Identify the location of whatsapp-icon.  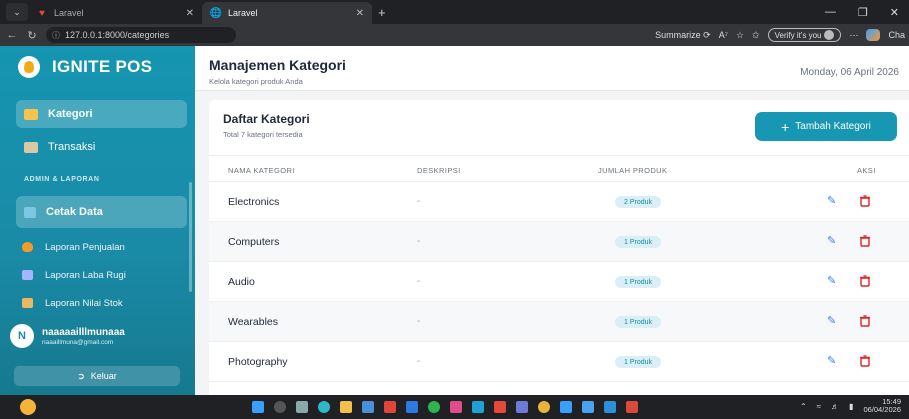
(434, 407).